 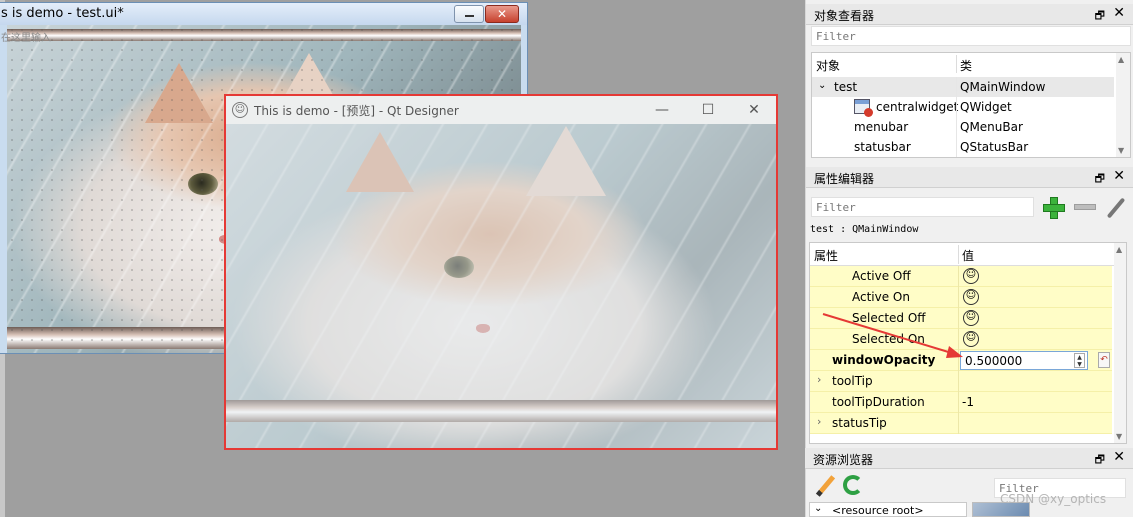 I want to click on minimize-button, so click(x=469, y=14).